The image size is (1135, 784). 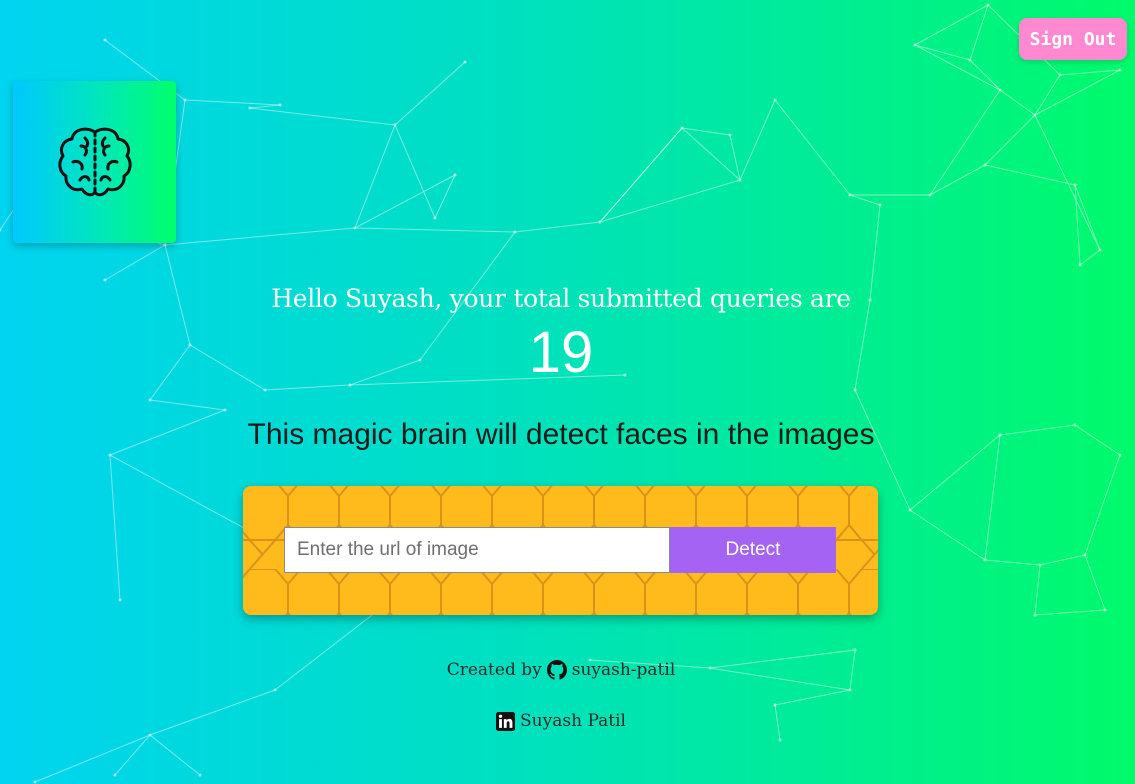 I want to click on query-count: 19, so click(x=561, y=352).